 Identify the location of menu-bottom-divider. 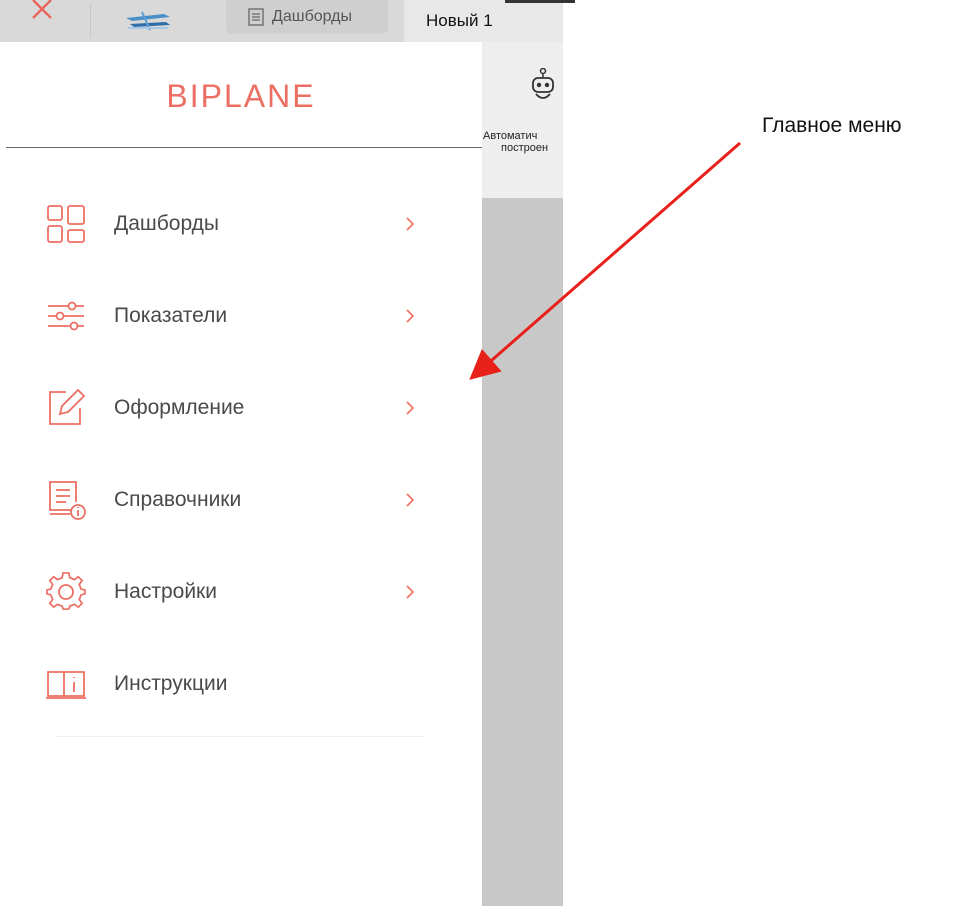
(240, 736).